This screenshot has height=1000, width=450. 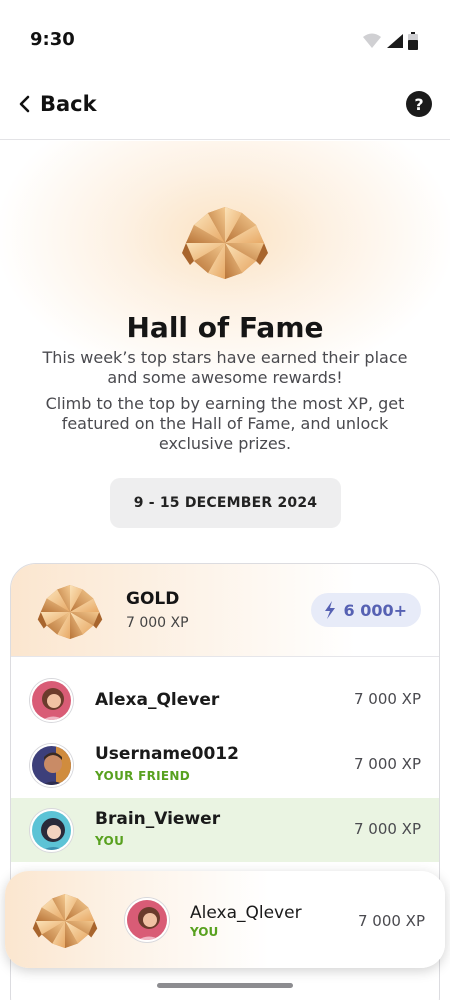 I want to click on status-icons, so click(x=390, y=41).